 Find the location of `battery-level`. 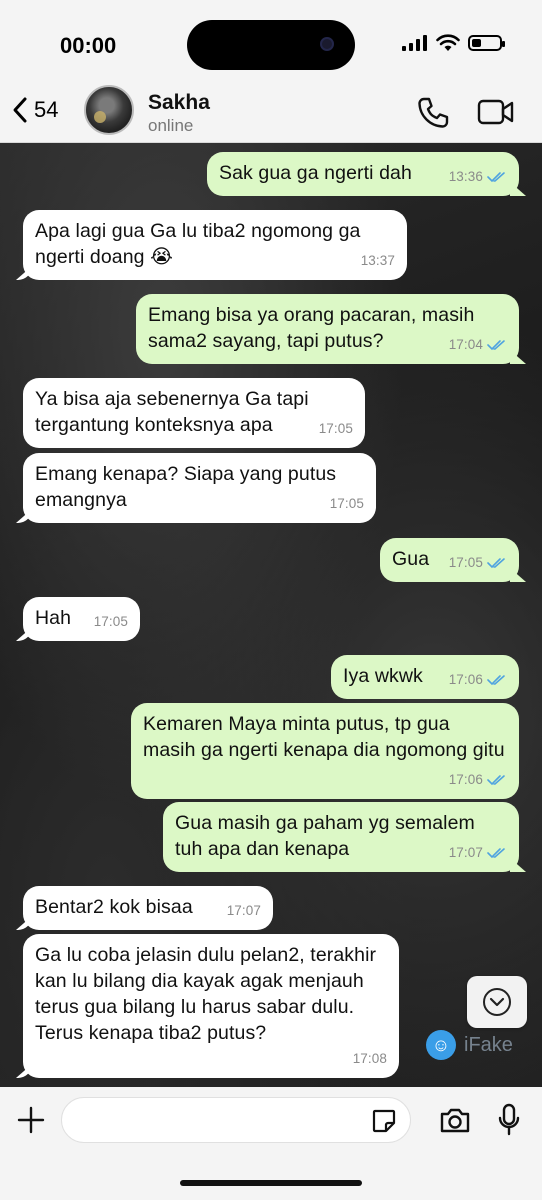

battery-level is located at coordinates (477, 43).